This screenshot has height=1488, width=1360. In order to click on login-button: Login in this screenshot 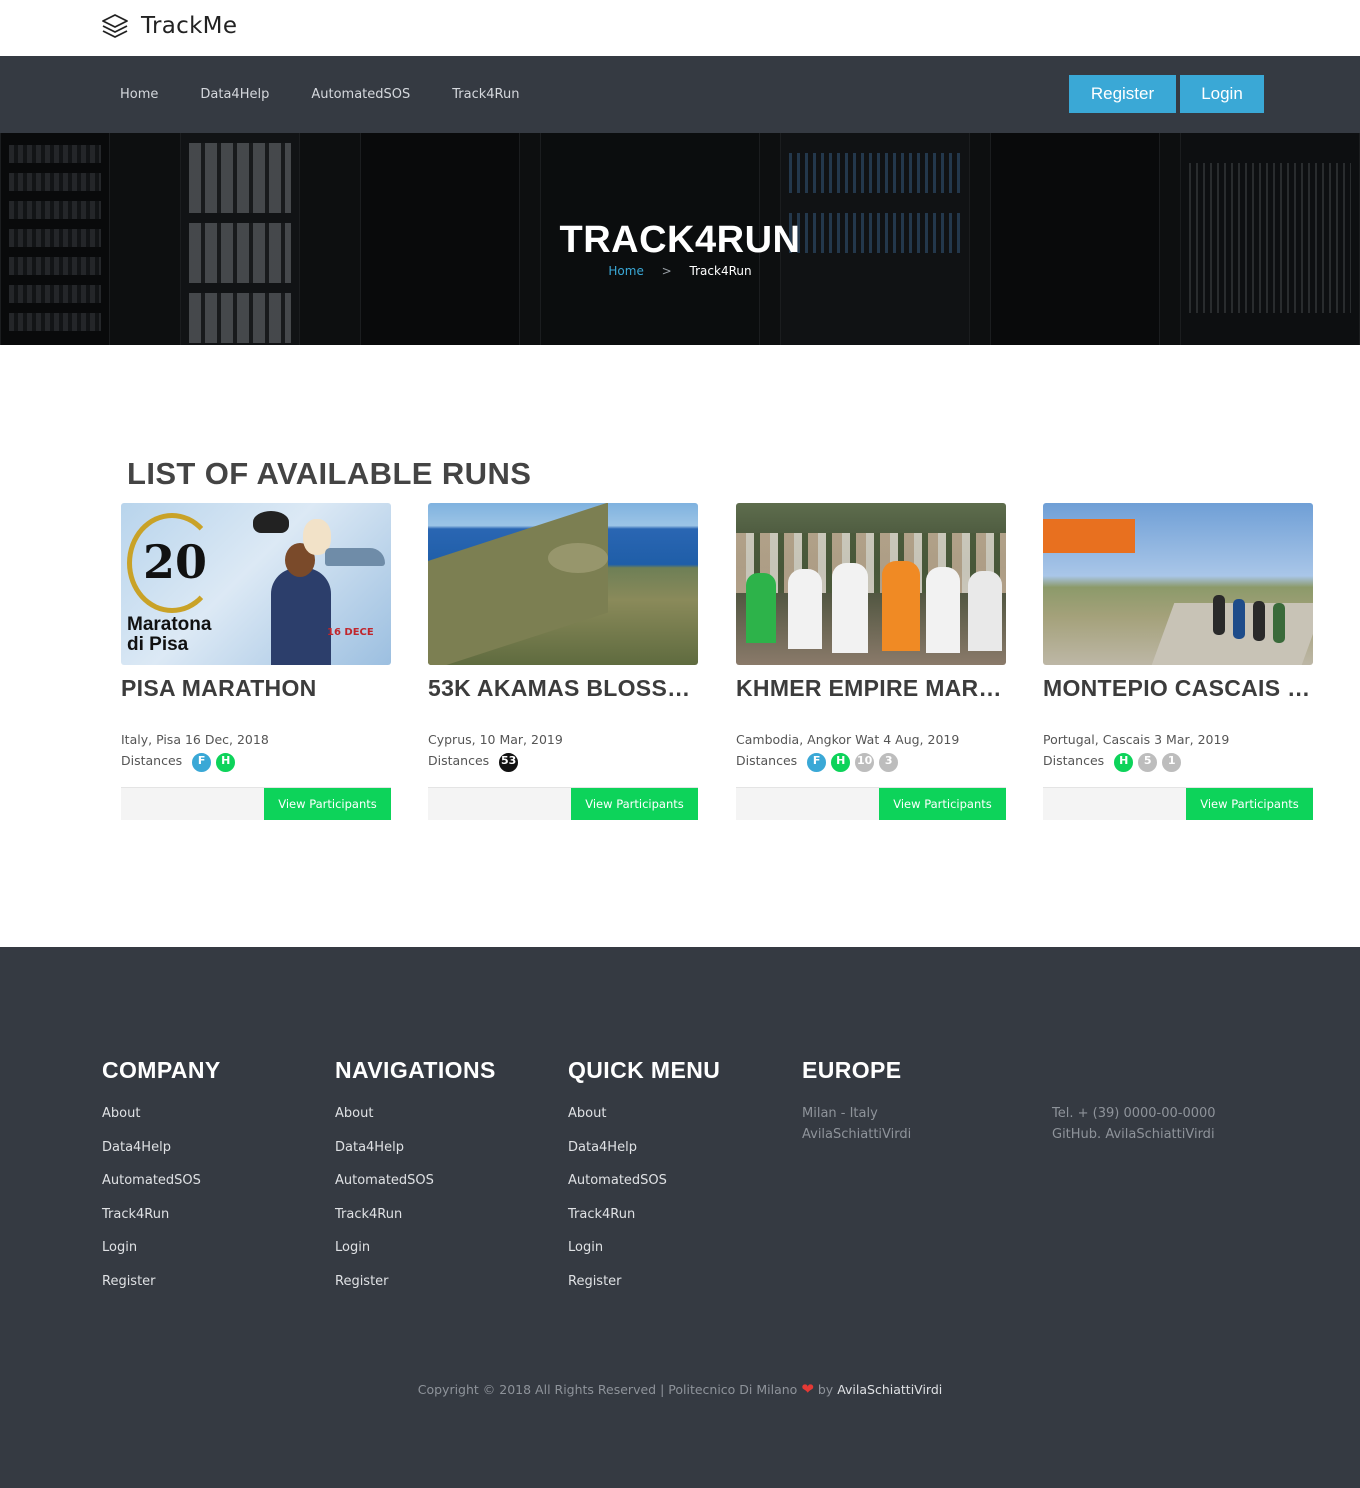, I will do `click(1222, 94)`.